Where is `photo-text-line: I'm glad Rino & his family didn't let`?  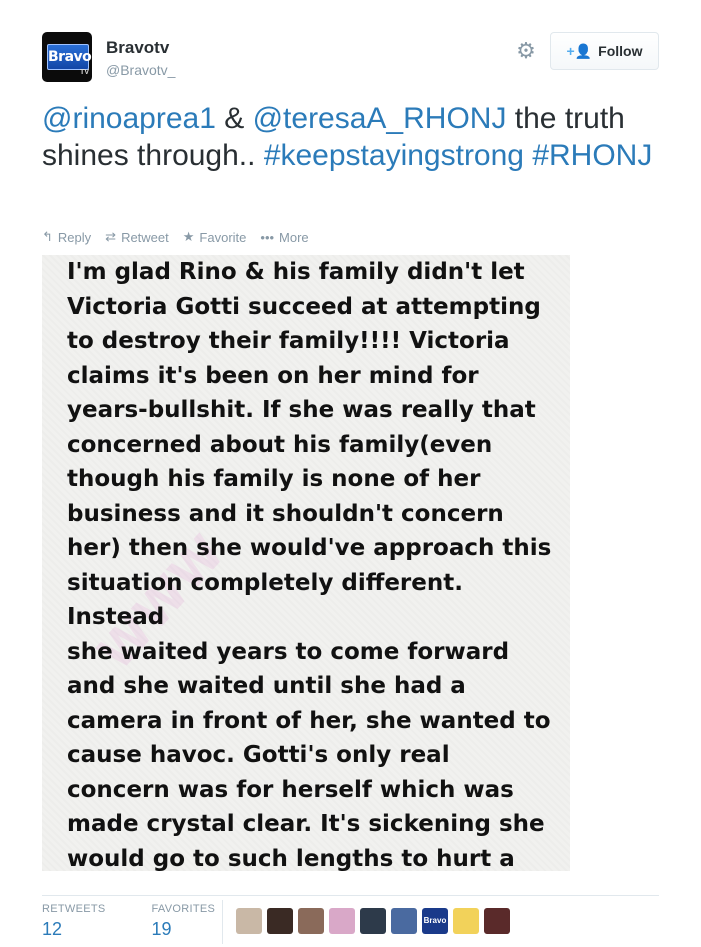 photo-text-line: I'm glad Rino & his family didn't let is located at coordinates (296, 272).